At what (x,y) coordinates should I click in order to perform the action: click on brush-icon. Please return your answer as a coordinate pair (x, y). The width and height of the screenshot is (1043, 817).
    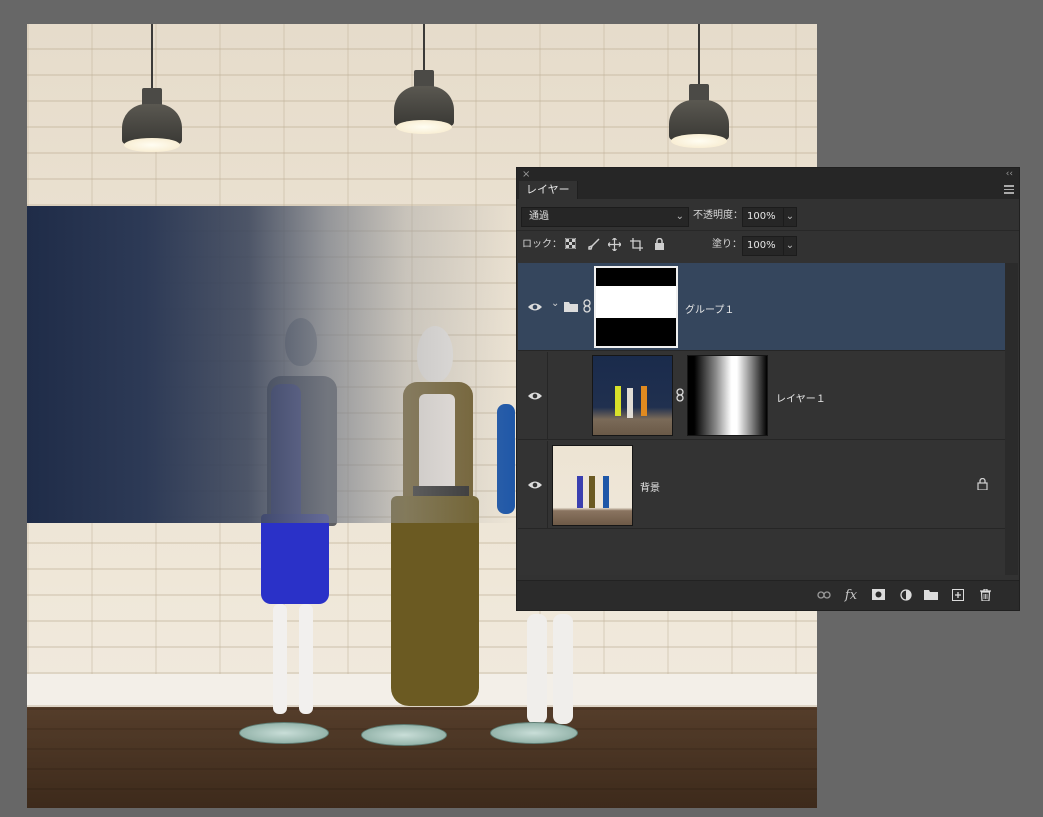
    Looking at the image, I should click on (593, 244).